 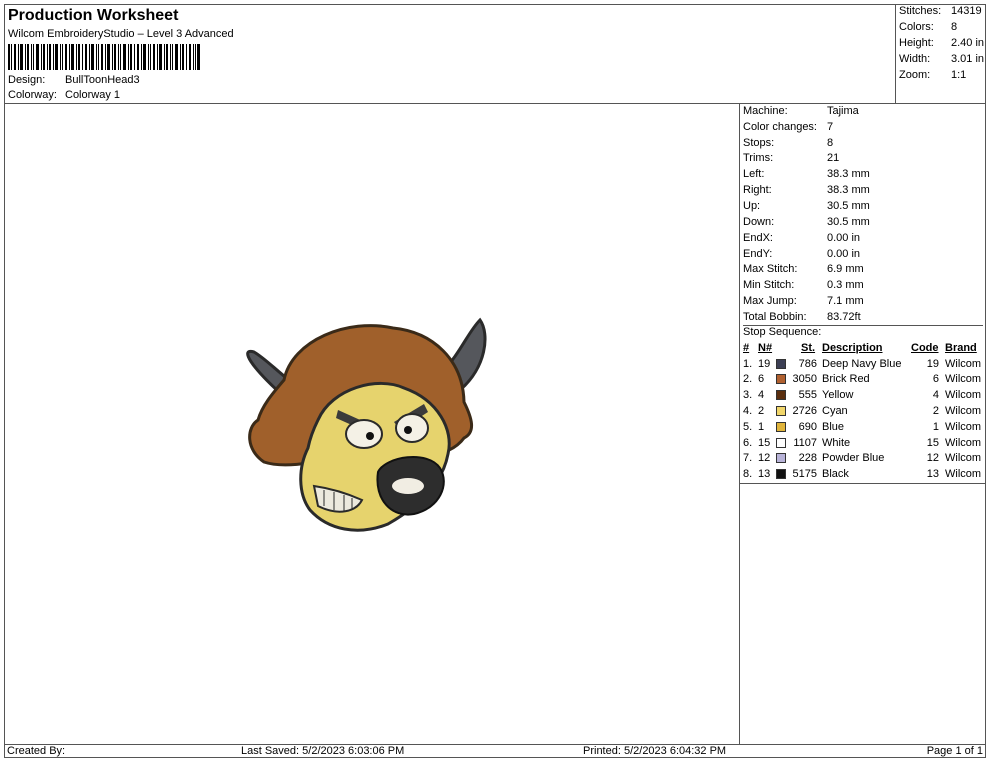 What do you see at coordinates (808, 348) in the screenshot?
I see `col-st: St.` at bounding box center [808, 348].